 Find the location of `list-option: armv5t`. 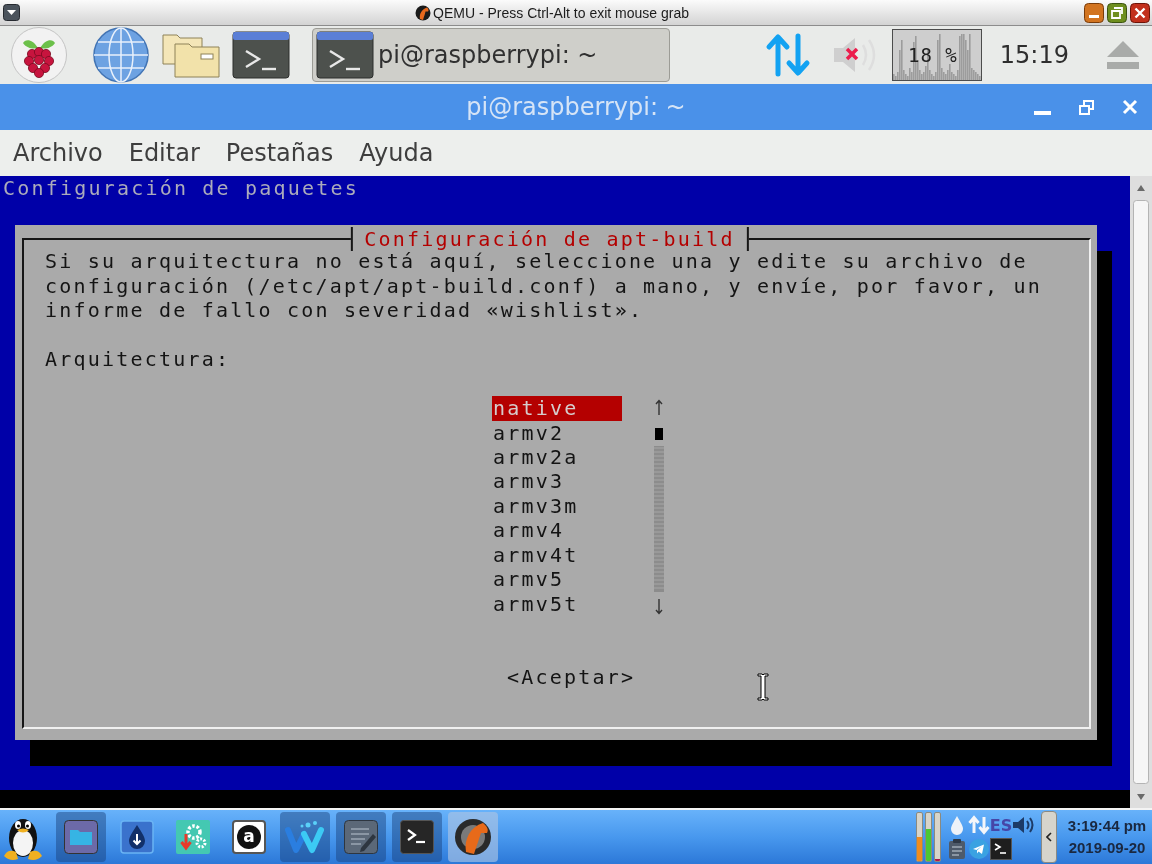

list-option: armv5t is located at coordinates (557, 603).